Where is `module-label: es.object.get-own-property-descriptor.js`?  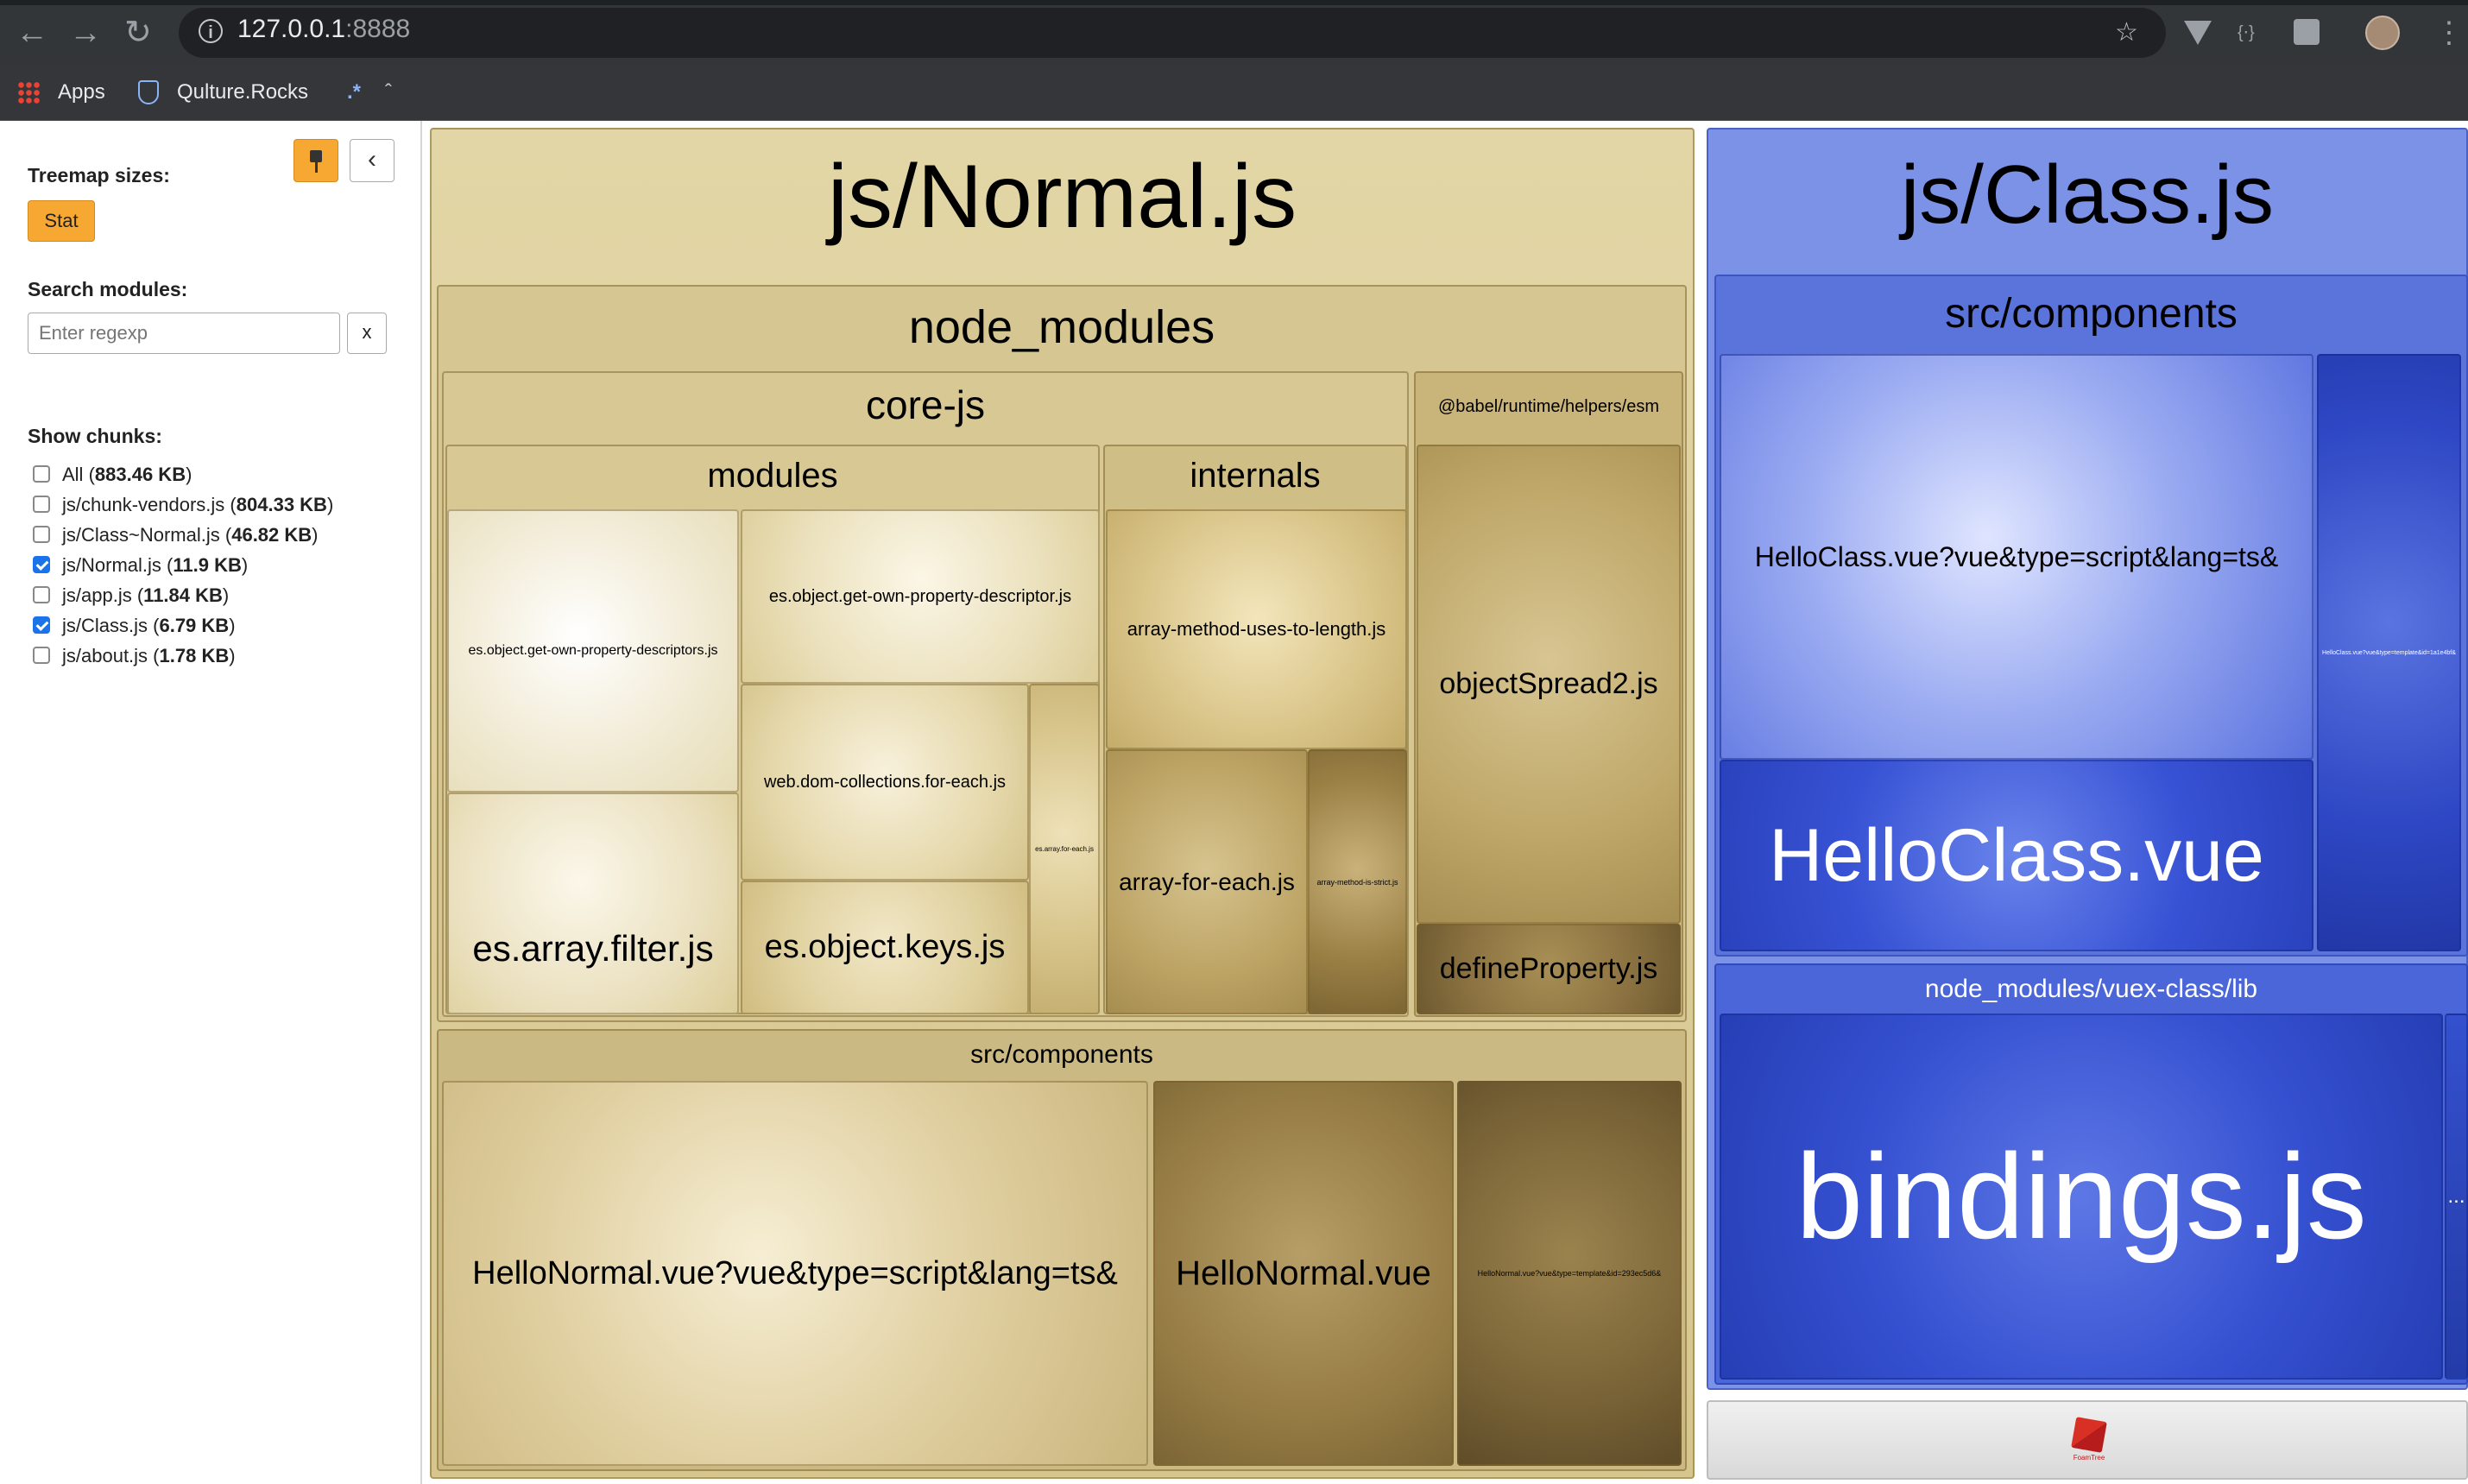 module-label: es.object.get-own-property-descriptor.js is located at coordinates (920, 596).